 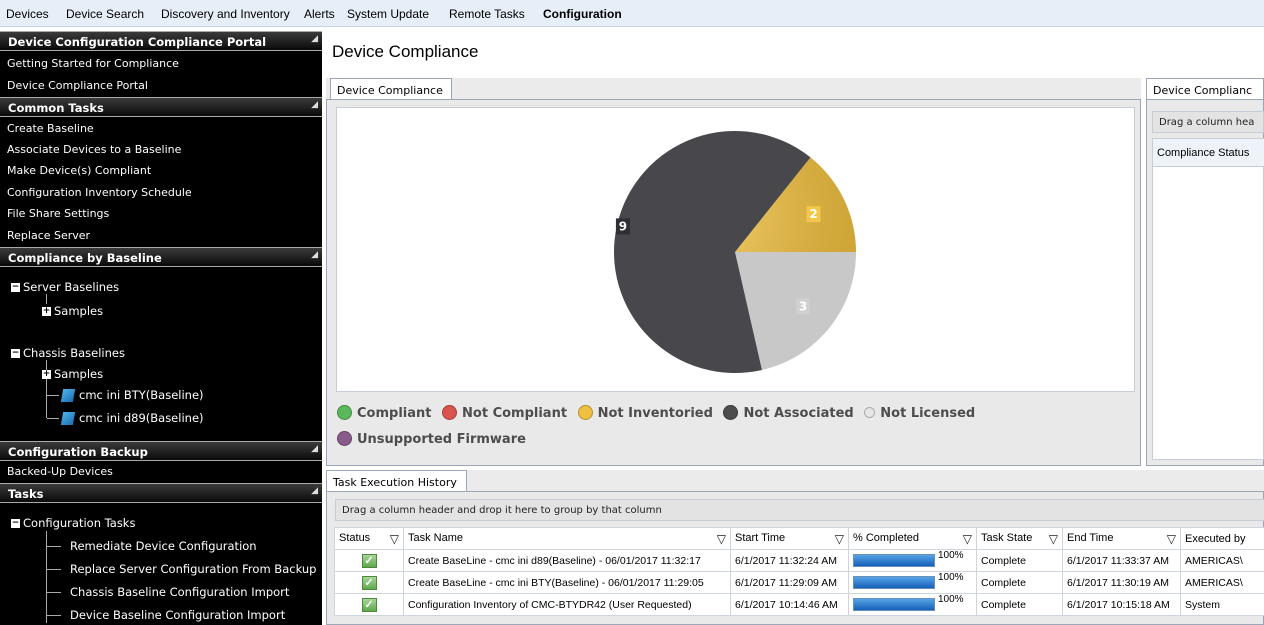 I want to click on link-getting-started: Getting Started for Compliance, so click(x=93, y=63).